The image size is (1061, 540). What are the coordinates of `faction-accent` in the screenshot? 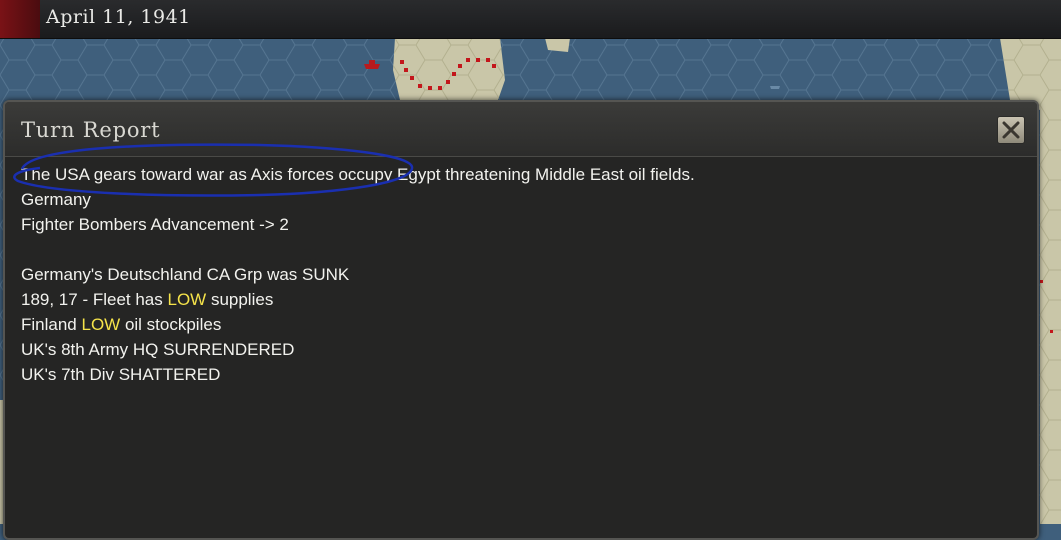 It's located at (20, 19).